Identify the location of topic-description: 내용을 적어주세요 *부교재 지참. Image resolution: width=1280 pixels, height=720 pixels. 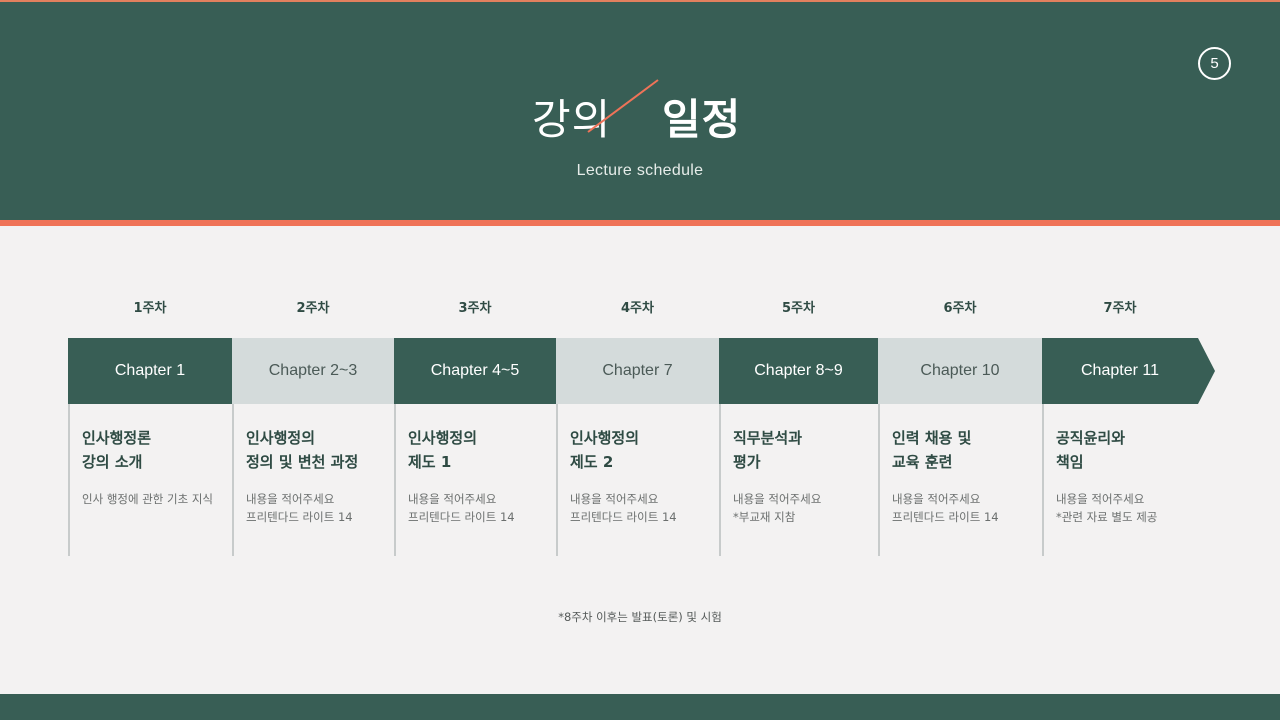
(777, 508).